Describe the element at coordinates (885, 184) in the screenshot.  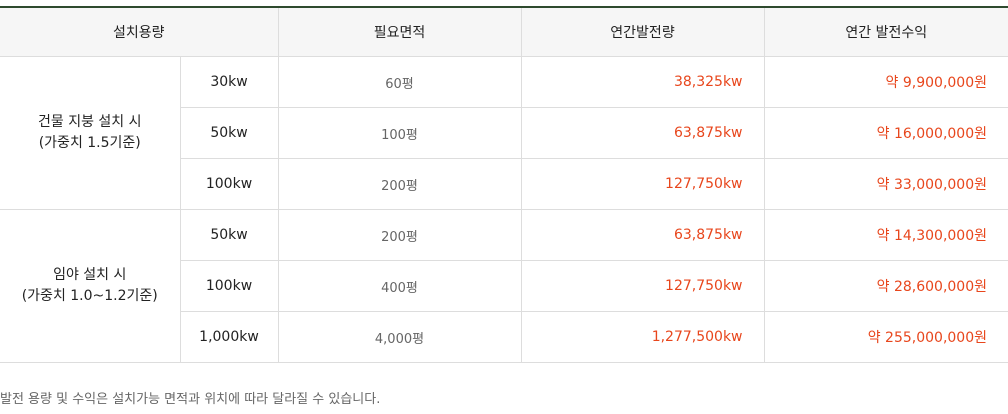
I see `annual-revenue-cell: 약 33,000,000원` at that location.